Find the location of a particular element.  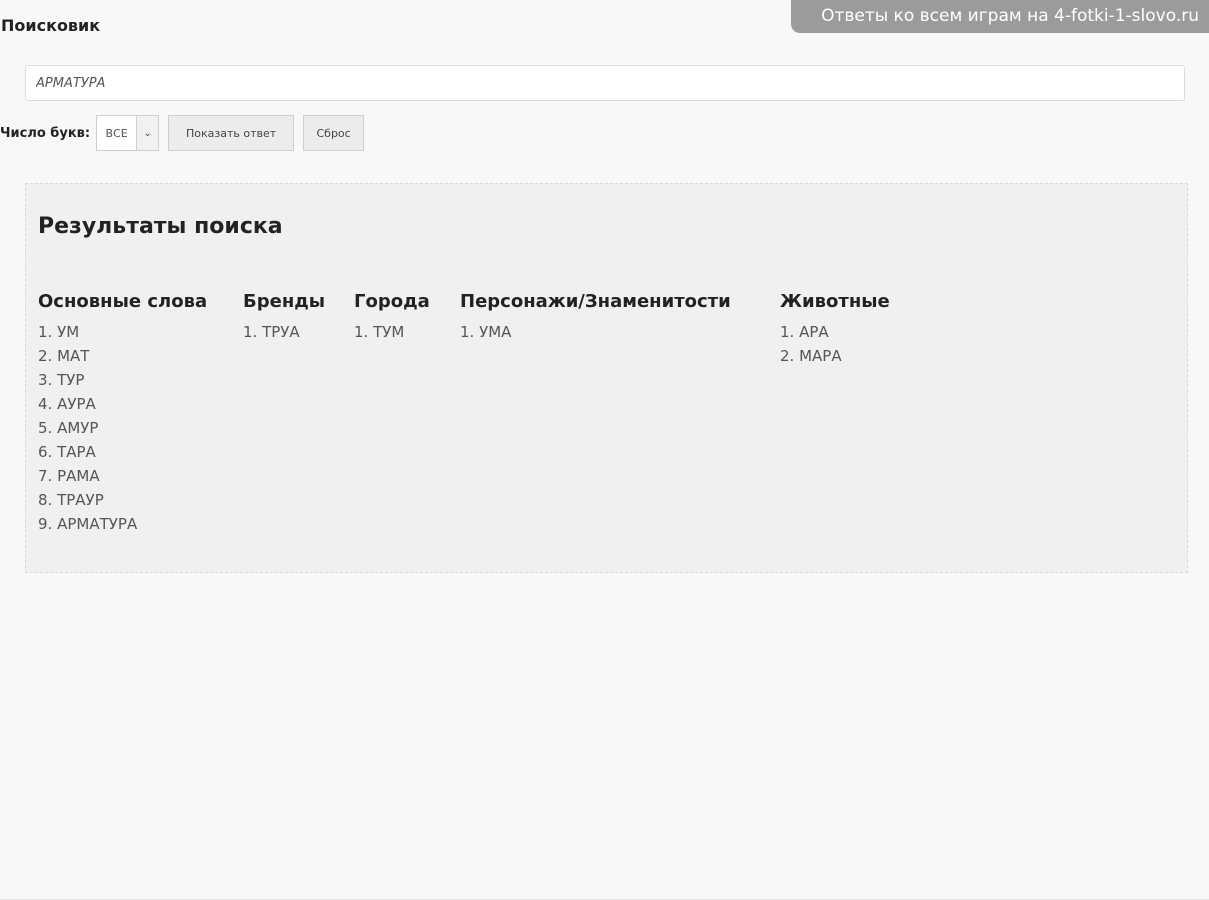

word-list: 1. ТРУА is located at coordinates (284, 332).